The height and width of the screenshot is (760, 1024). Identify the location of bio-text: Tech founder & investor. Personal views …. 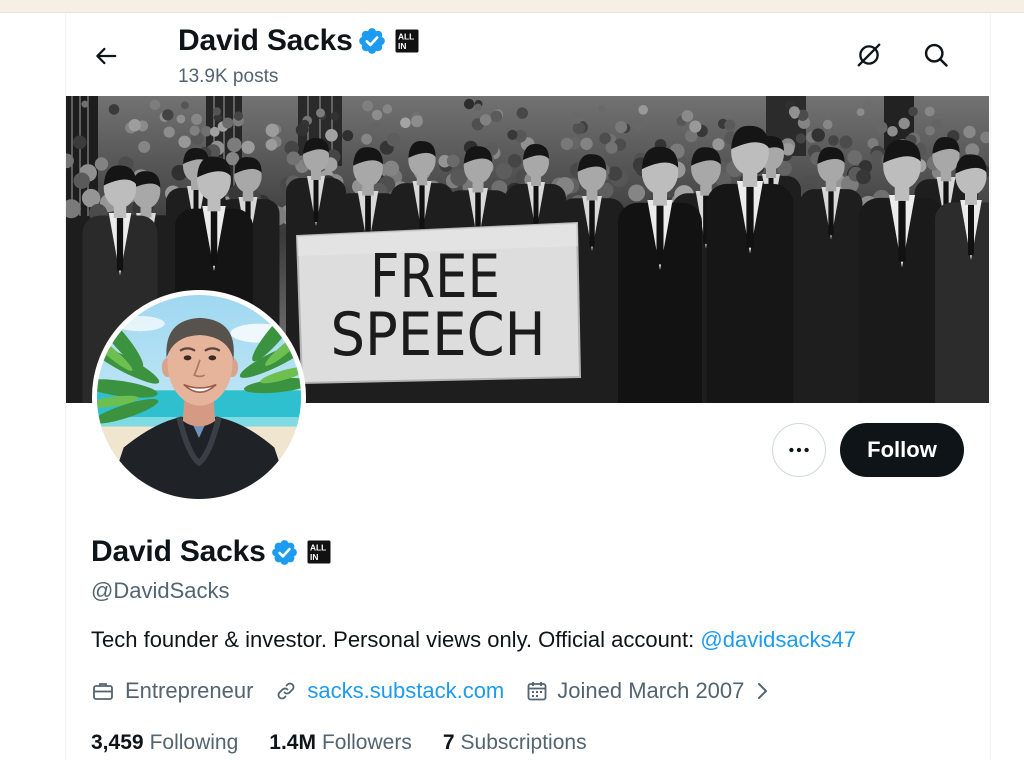
(396, 639).